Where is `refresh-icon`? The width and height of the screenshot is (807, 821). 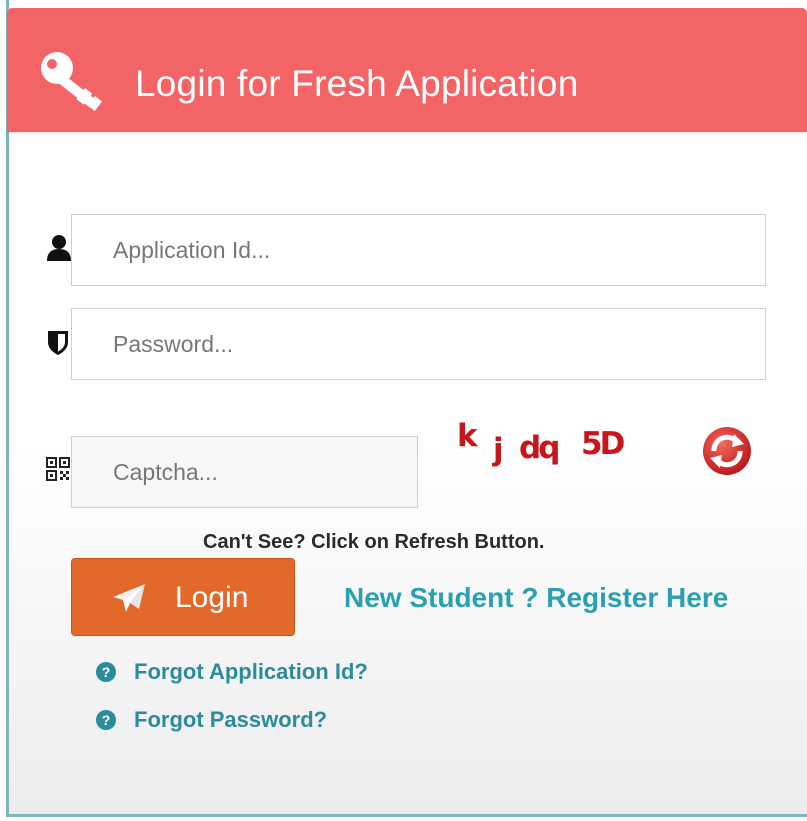 refresh-icon is located at coordinates (727, 450).